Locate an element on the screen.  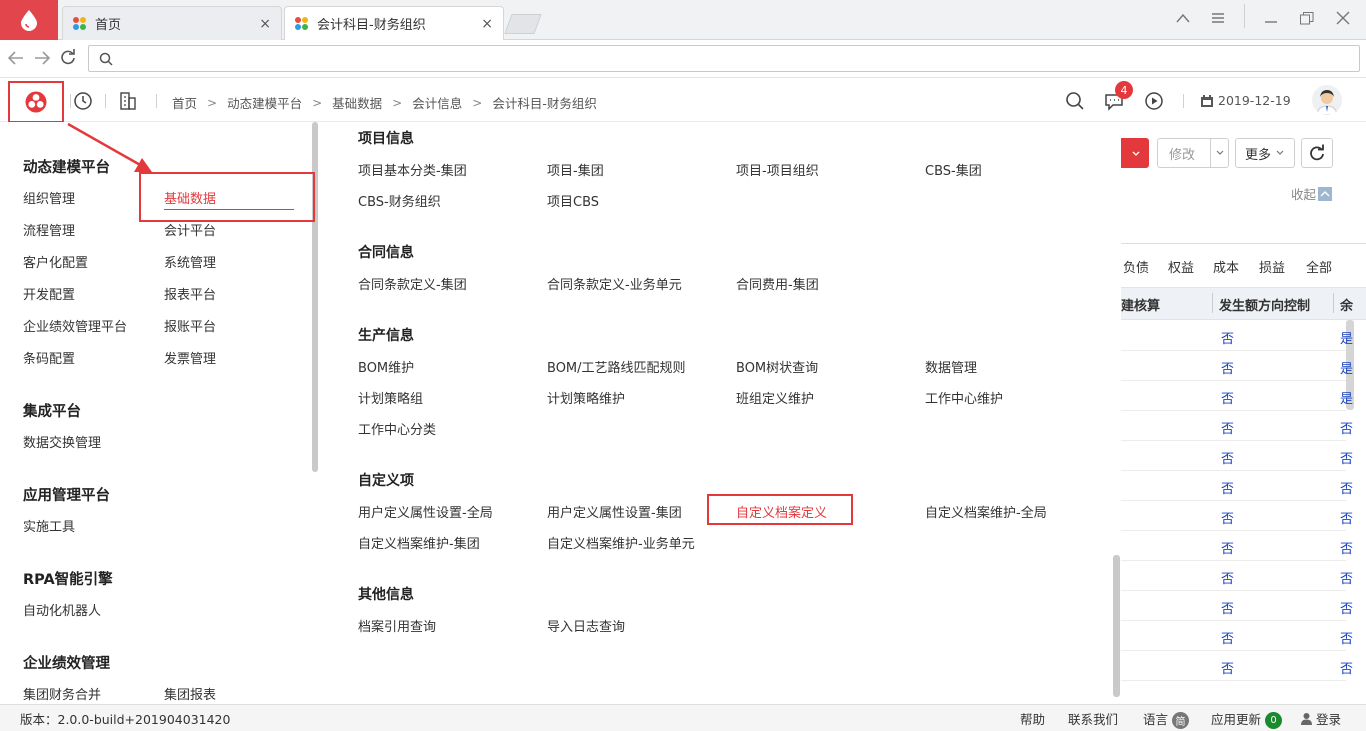
link-project-org: 项目-项目组织 is located at coordinates (777, 169).